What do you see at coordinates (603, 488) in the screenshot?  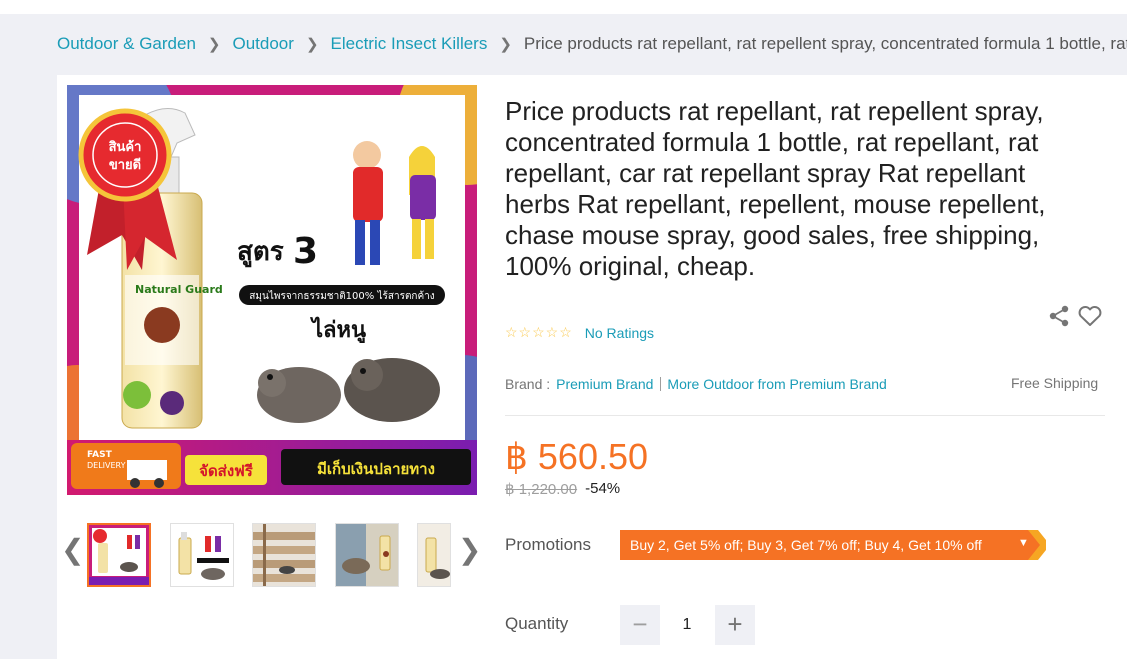 I see `discount-badge: -54%` at bounding box center [603, 488].